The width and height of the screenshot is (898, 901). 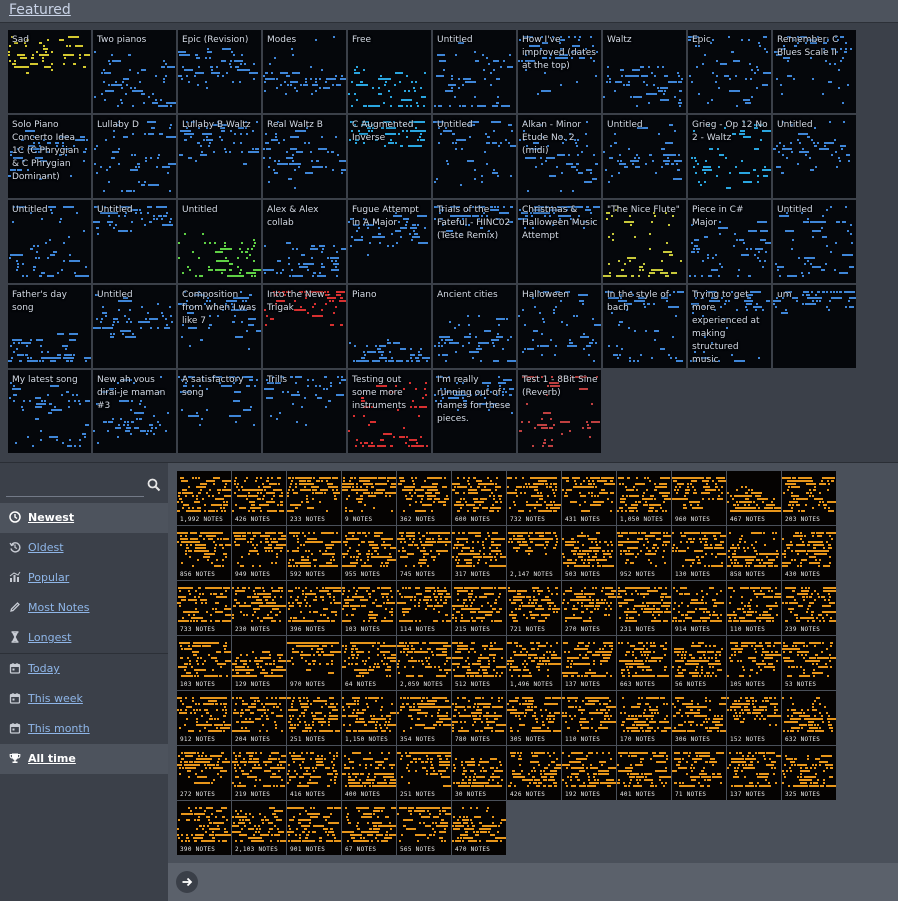 I want to click on song-tile: 1,992 NOTES, so click(x=204, y=498).